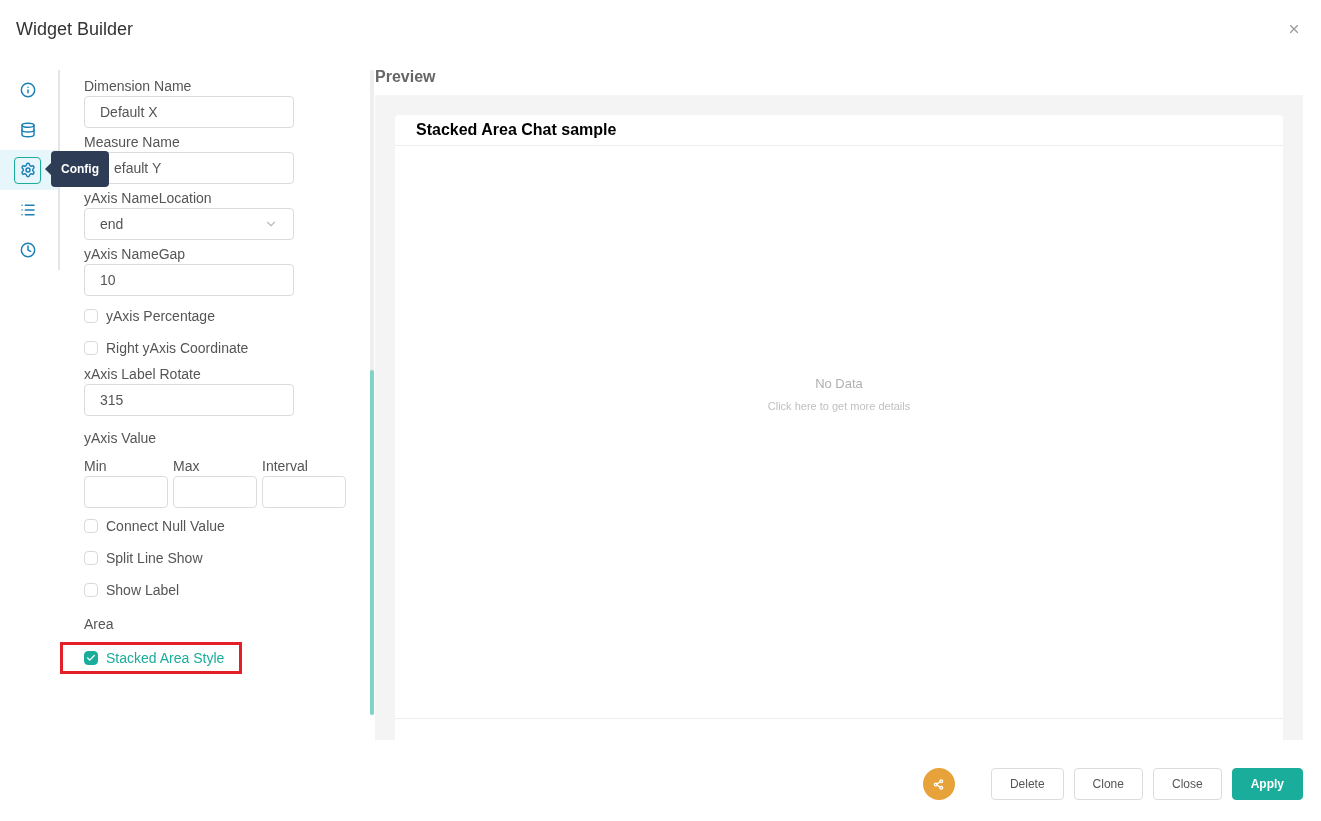 This screenshot has height=821, width=1321. I want to click on field-label: Measure Name, so click(132, 142).